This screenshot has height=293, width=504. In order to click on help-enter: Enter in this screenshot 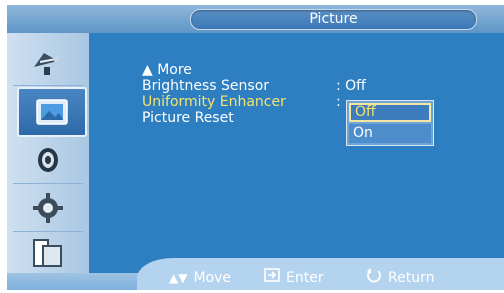, I will do `click(294, 278)`.